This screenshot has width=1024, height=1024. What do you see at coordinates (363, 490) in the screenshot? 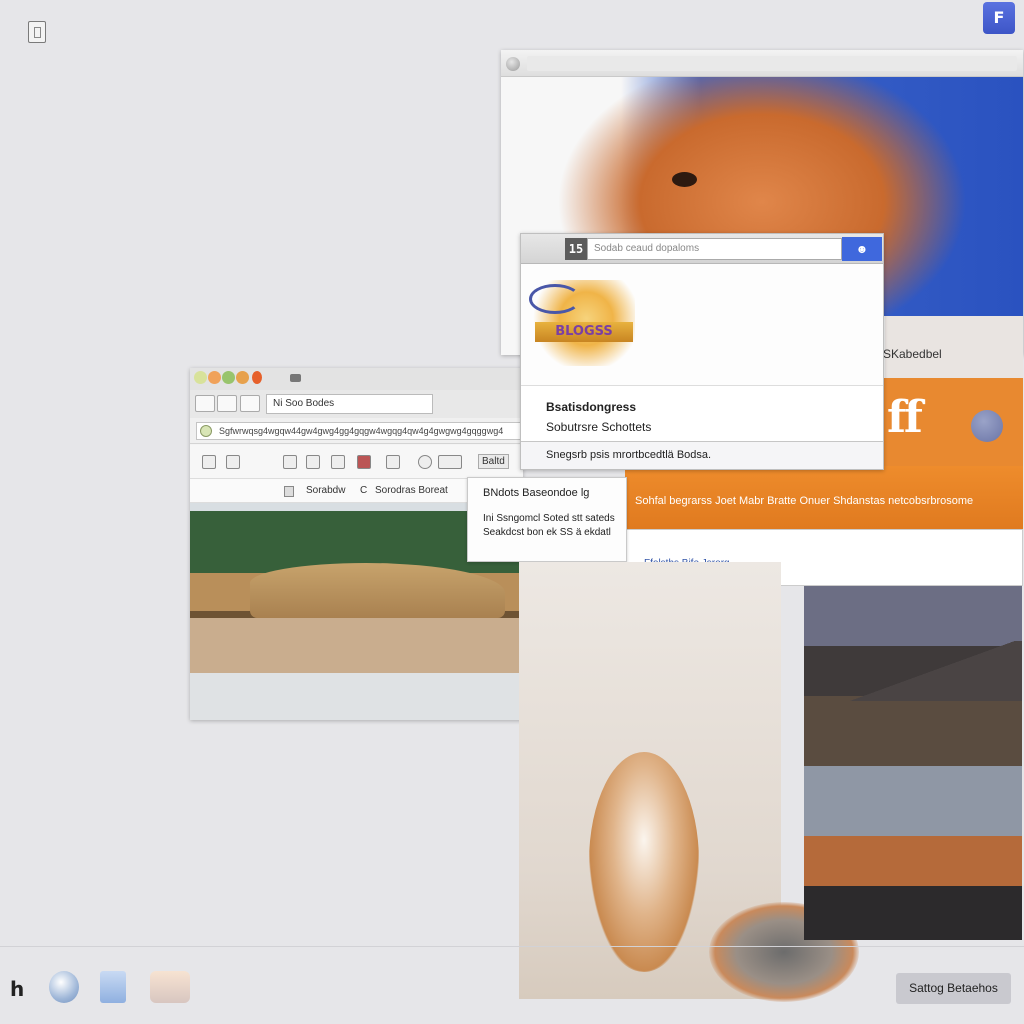
I see `filter-mid-label: C` at bounding box center [363, 490].